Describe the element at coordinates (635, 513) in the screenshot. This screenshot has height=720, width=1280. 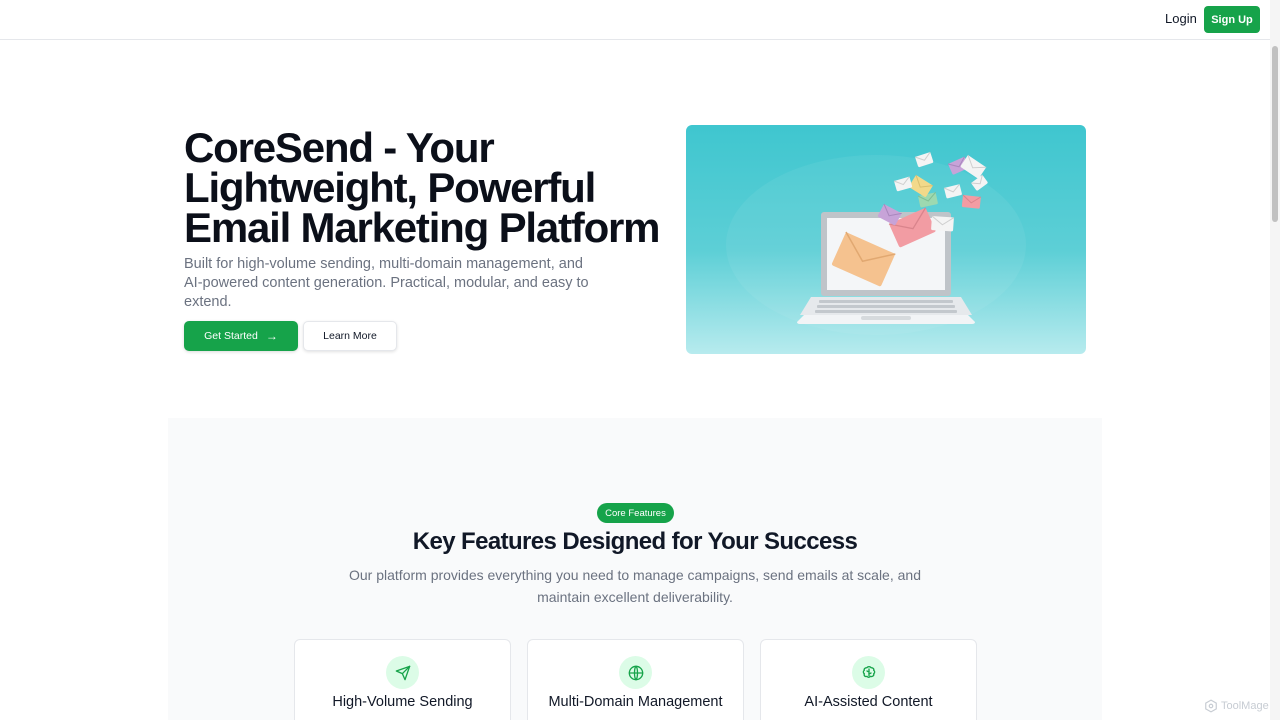
I see `core-features-badge: Core Features` at that location.